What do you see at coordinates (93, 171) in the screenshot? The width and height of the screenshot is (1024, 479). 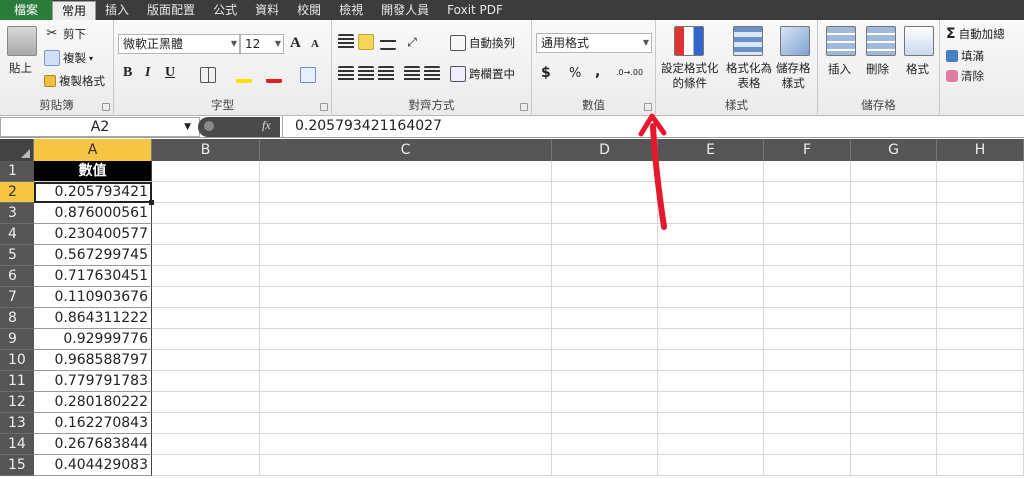 I see `cell-a1: 數值` at bounding box center [93, 171].